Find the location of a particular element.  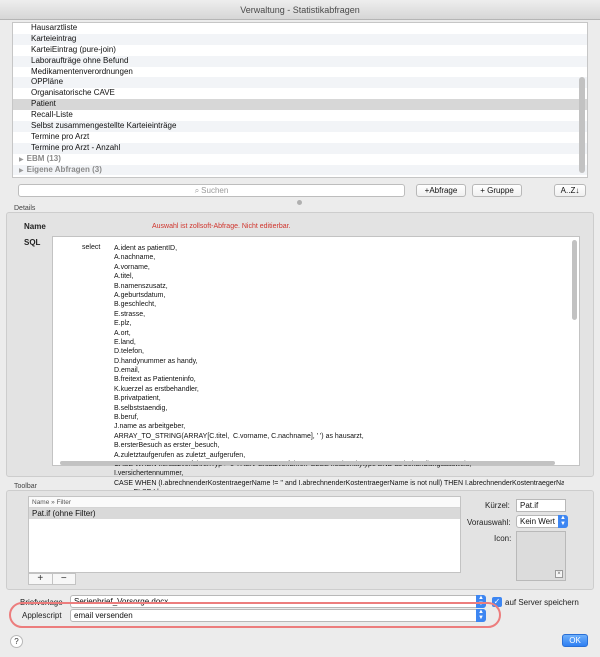

sql-line: E.plz, is located at coordinates (123, 324).